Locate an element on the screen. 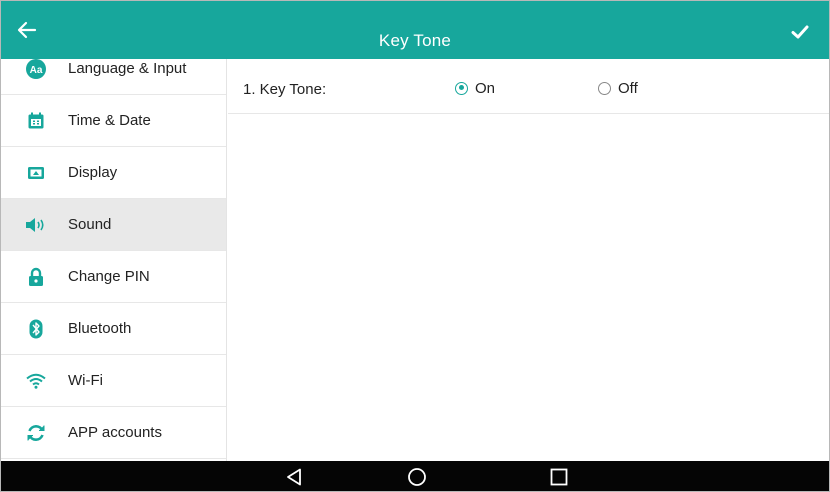 This screenshot has height=492, width=830. sidebar-item-bluetooth: Bluetooth is located at coordinates (113, 329).